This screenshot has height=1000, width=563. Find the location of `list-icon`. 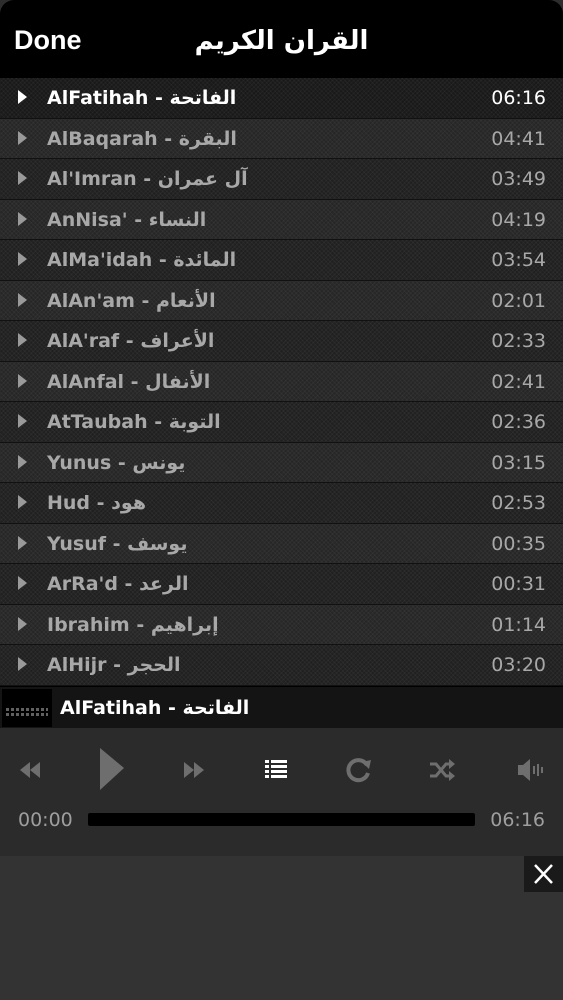

list-icon is located at coordinates (276, 769).